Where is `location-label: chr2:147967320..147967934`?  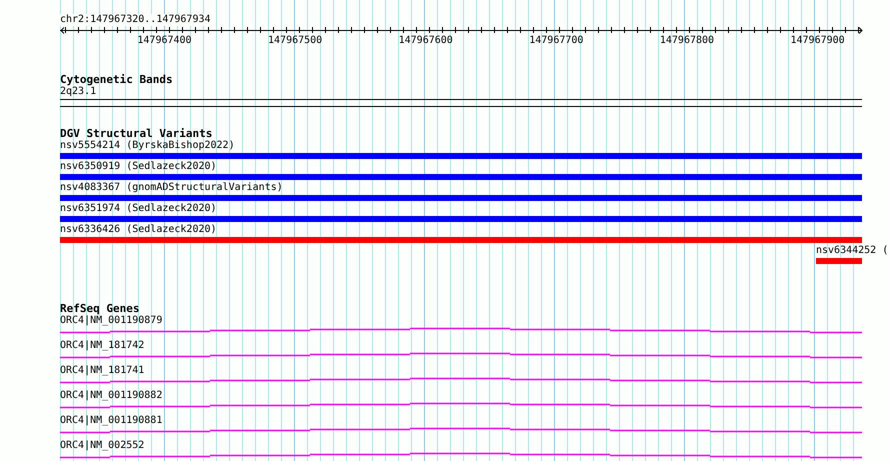
location-label: chr2:147967320..147967934 is located at coordinates (135, 20).